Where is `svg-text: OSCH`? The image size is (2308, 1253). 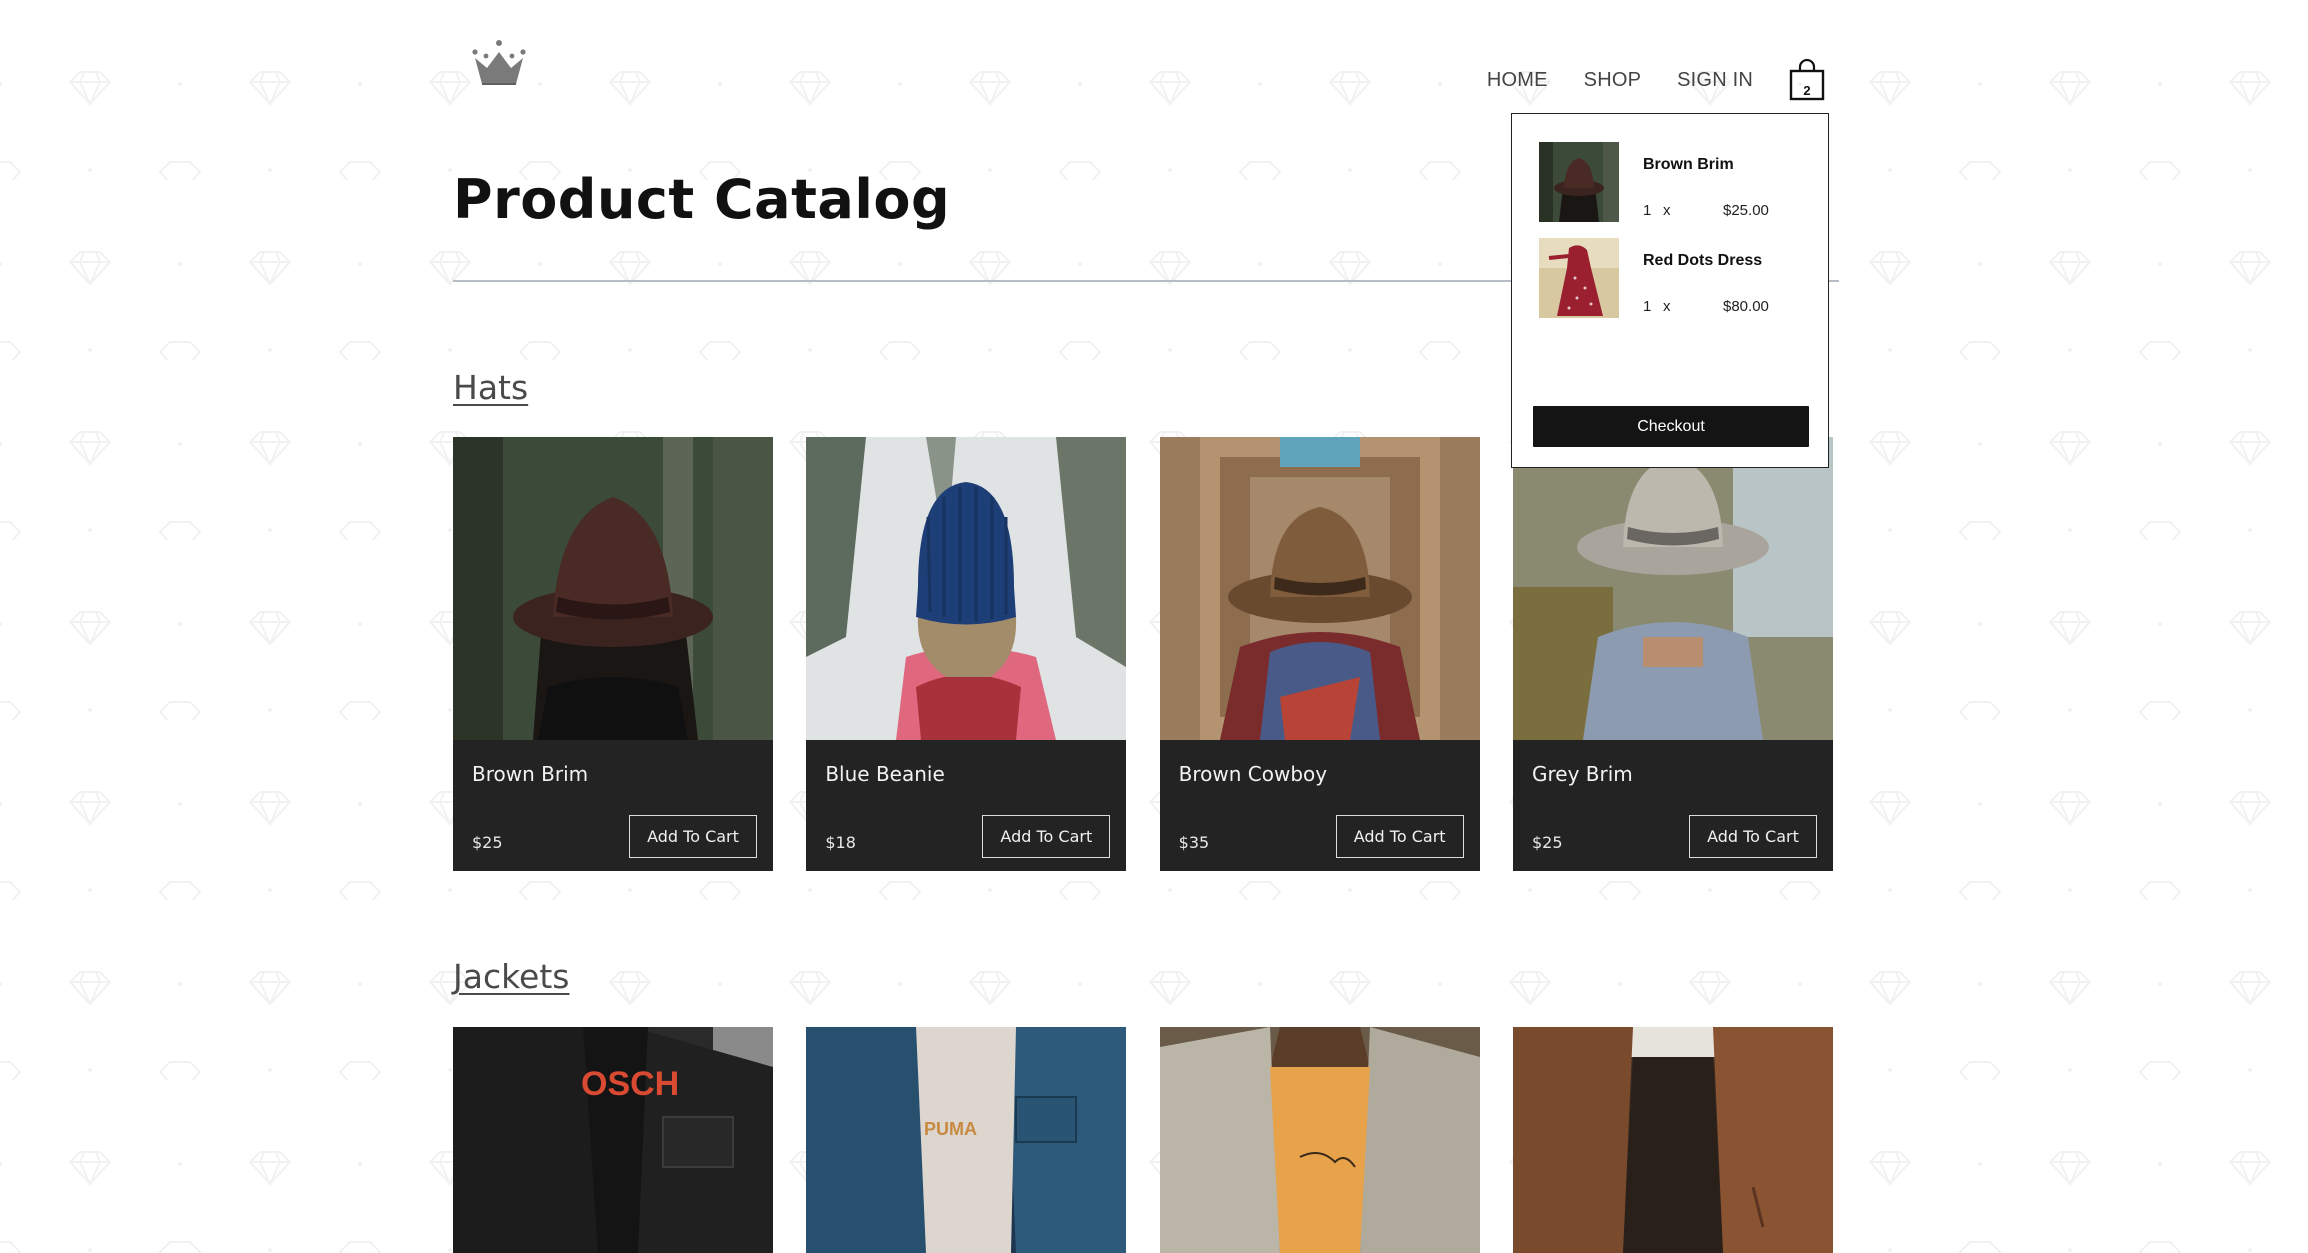
svg-text: OSCH is located at coordinates (630, 1084).